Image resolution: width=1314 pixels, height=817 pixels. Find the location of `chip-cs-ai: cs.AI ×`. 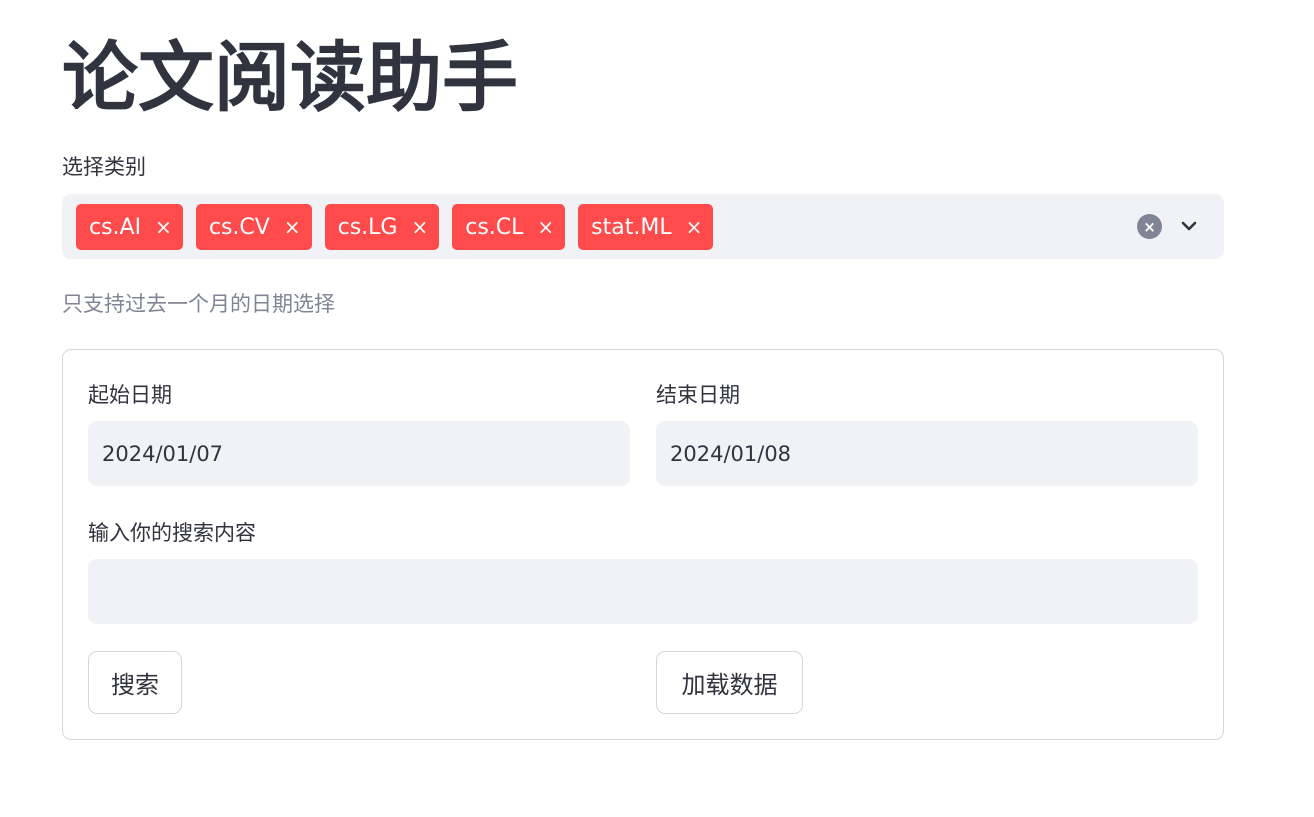

chip-cs-ai: cs.AI × is located at coordinates (129, 227).